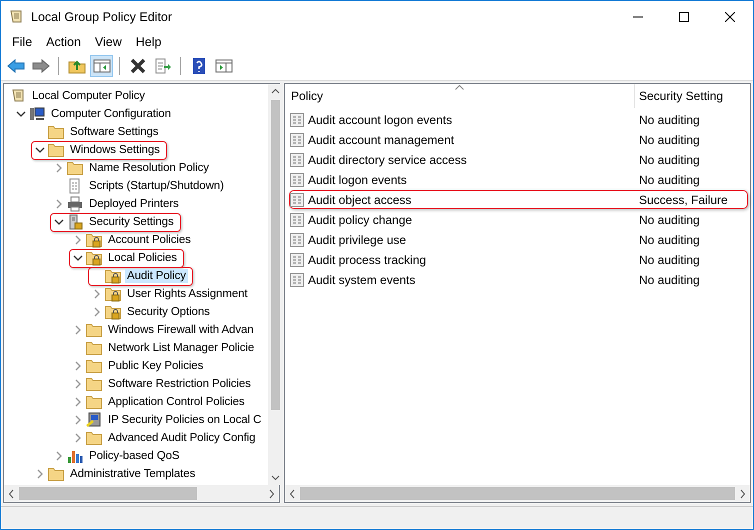 The height and width of the screenshot is (530, 754). I want to click on server-lock-icon, so click(75, 222).